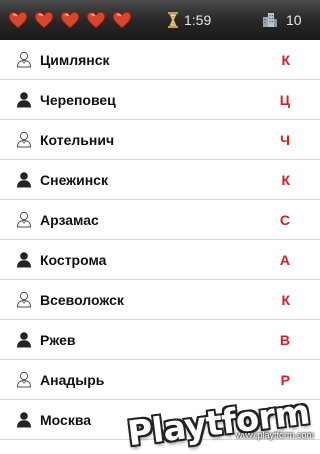 The height and width of the screenshot is (454, 320). I want to click on list-item: Снежинск К, so click(160, 180).